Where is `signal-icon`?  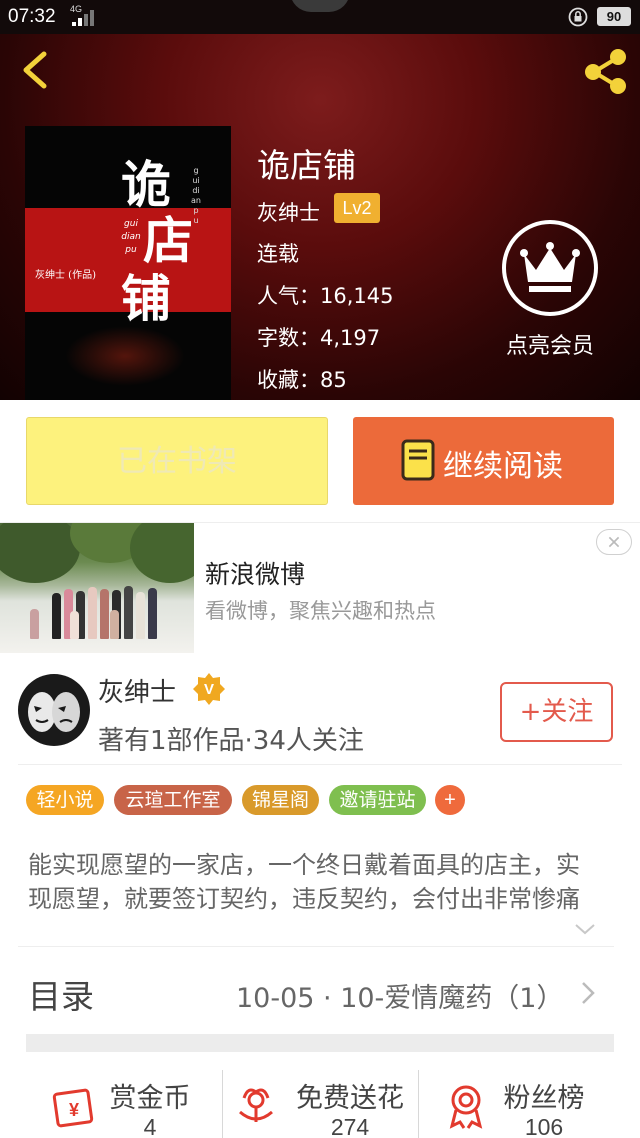
signal-icon is located at coordinates (83, 18).